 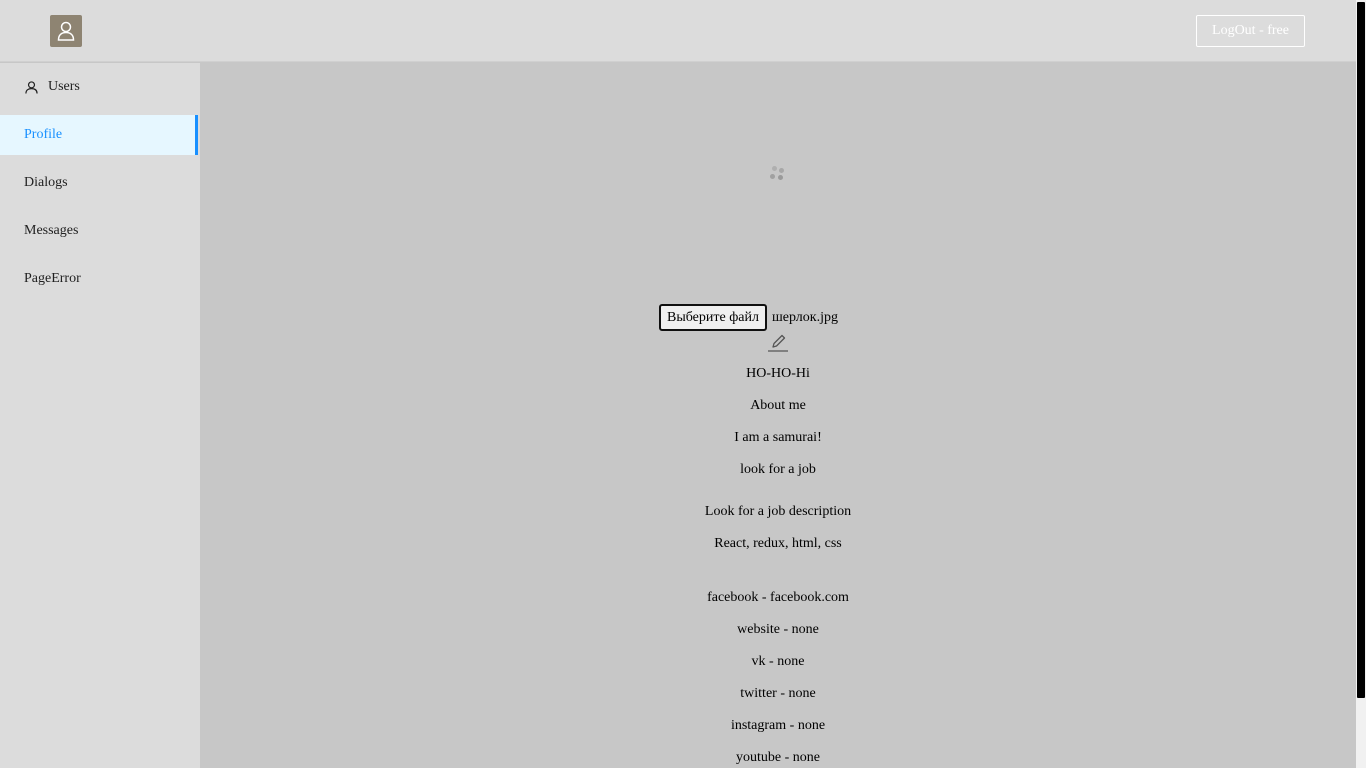 I want to click on contact-item: youtube - none, so click(x=778, y=757).